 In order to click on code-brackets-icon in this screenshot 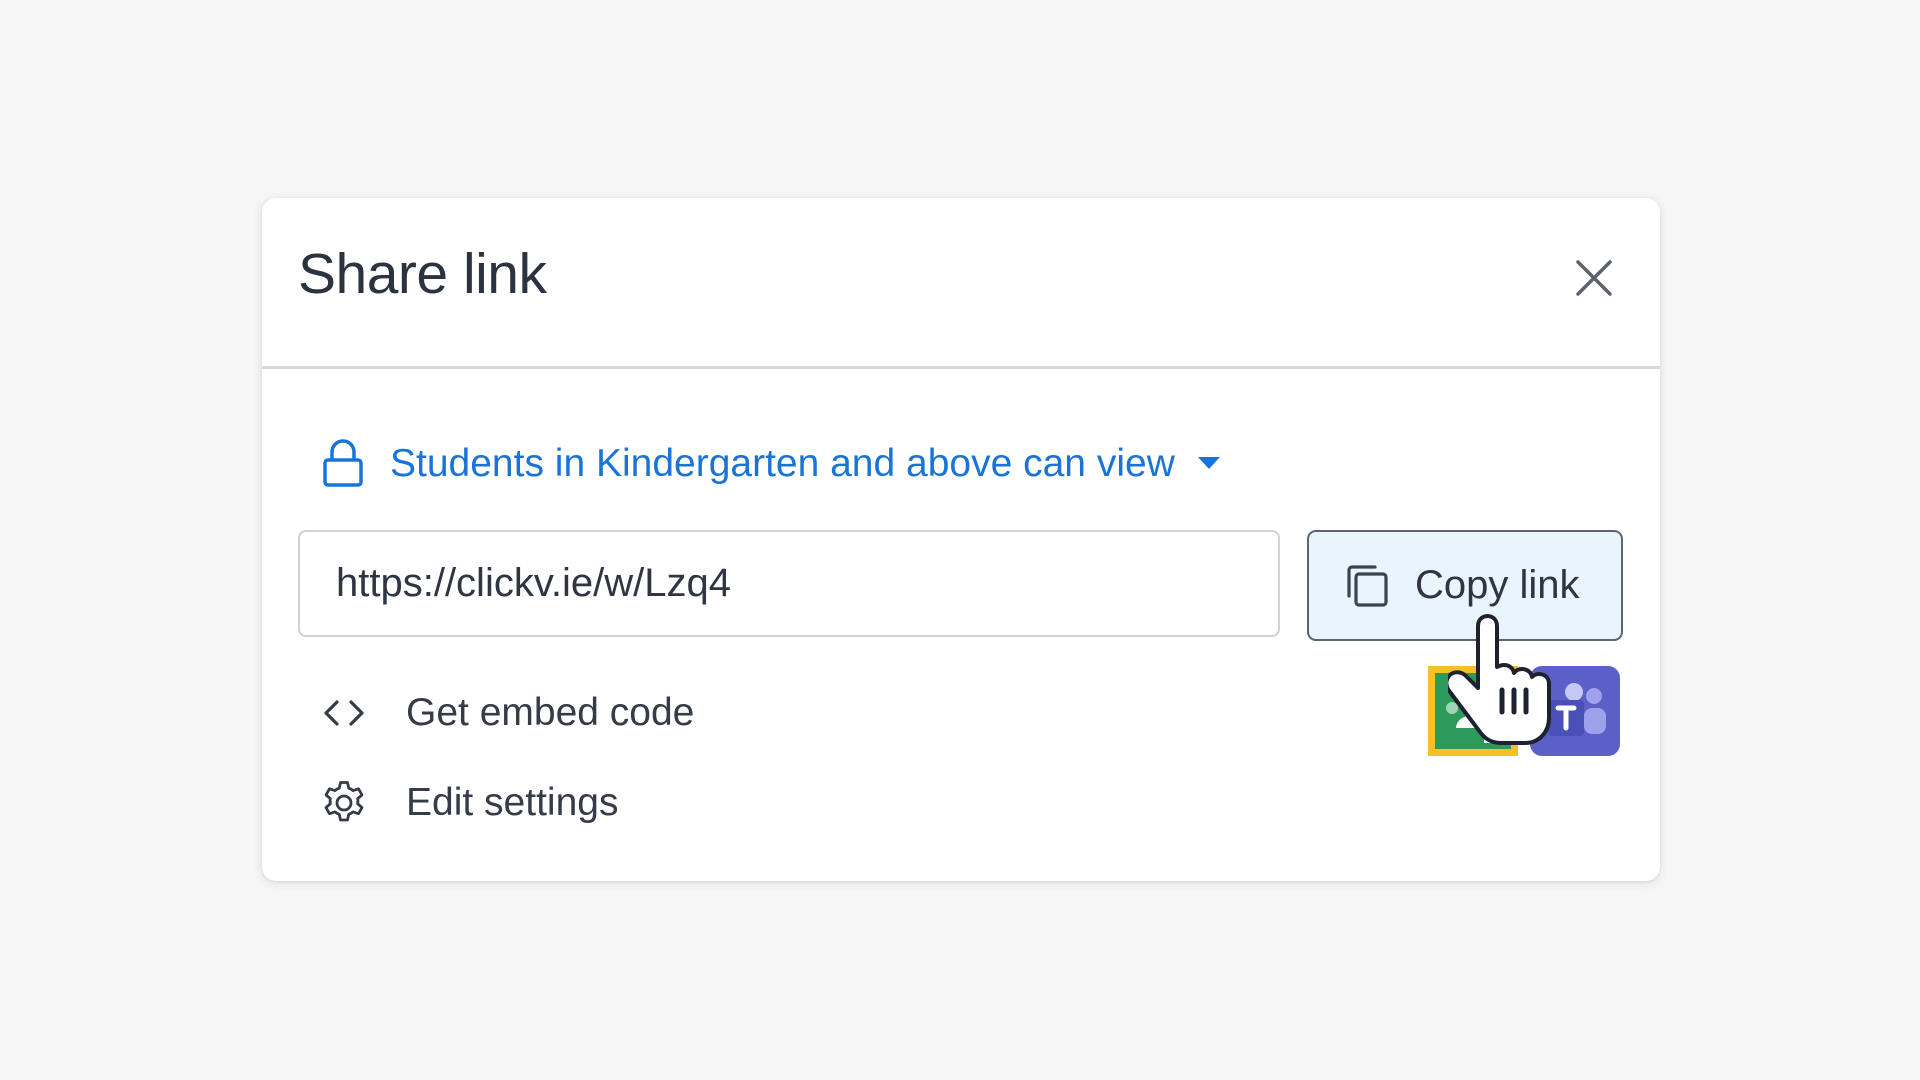, I will do `click(344, 713)`.